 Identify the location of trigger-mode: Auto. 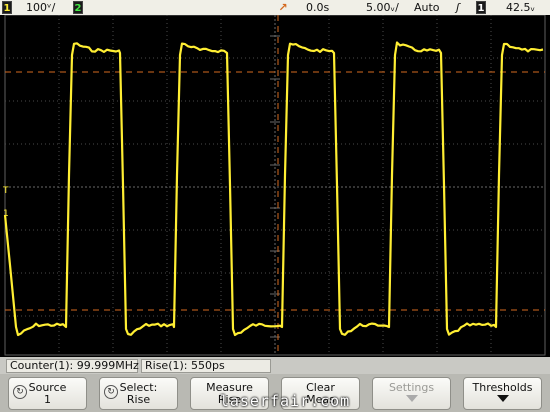
(427, 7).